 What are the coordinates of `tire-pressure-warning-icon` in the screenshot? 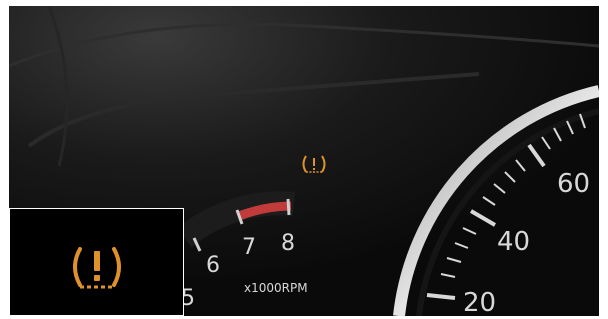 It's located at (97, 268).